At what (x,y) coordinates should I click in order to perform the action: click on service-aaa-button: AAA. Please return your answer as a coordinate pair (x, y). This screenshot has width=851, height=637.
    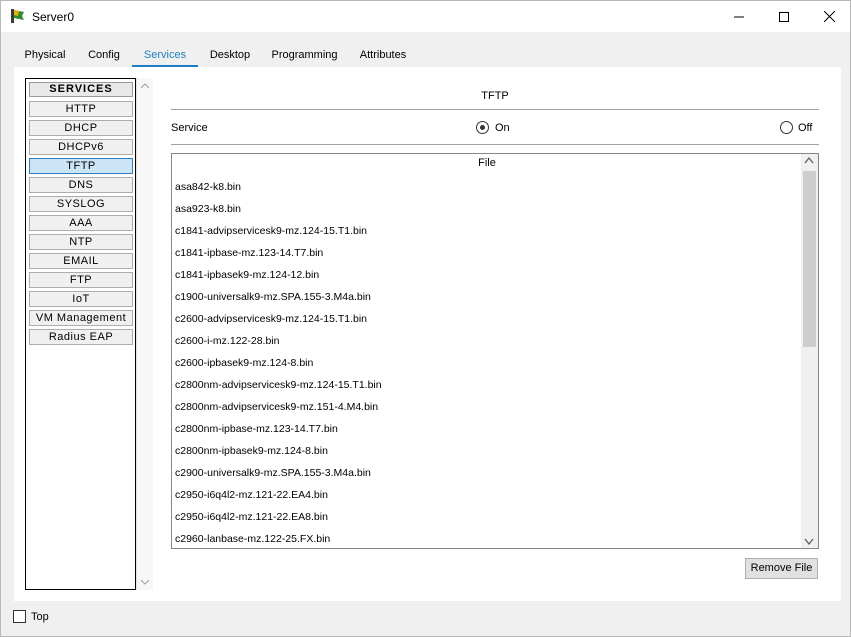
    Looking at the image, I should click on (81, 223).